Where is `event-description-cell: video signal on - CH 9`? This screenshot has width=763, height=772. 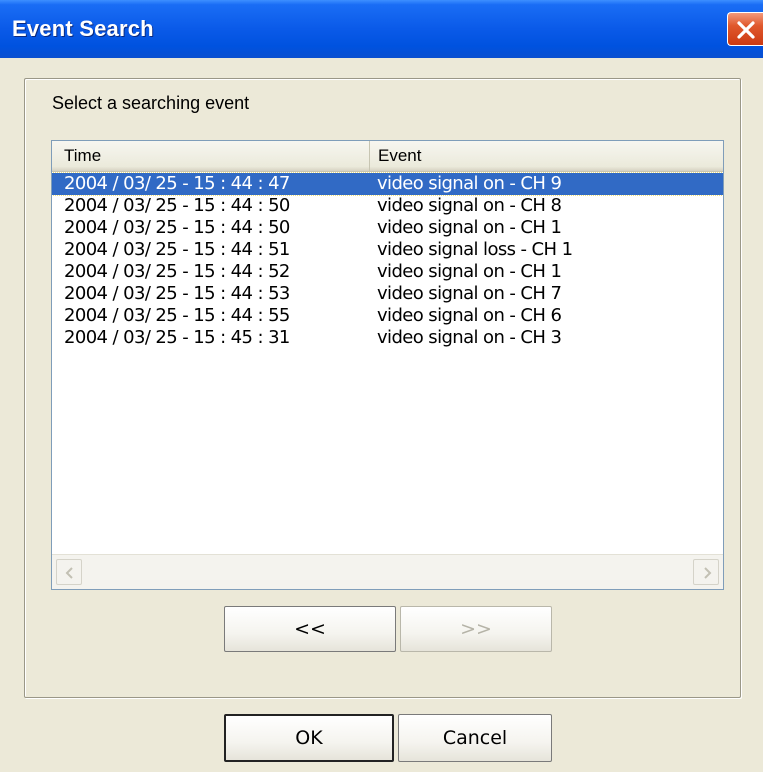
event-description-cell: video signal on - CH 9 is located at coordinates (469, 183).